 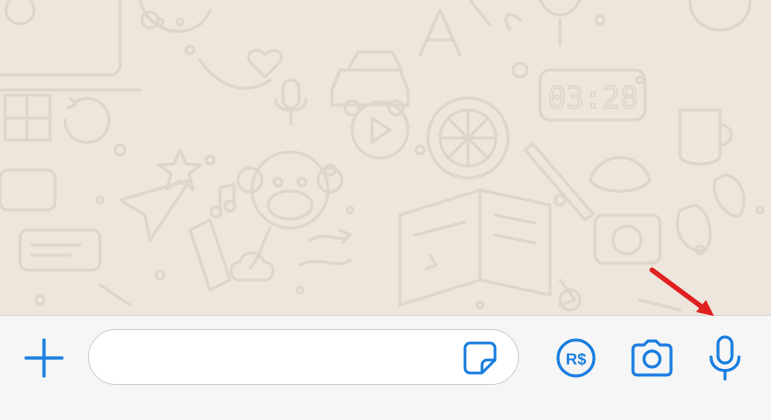 I want to click on svg-text: R$, so click(x=576, y=360).